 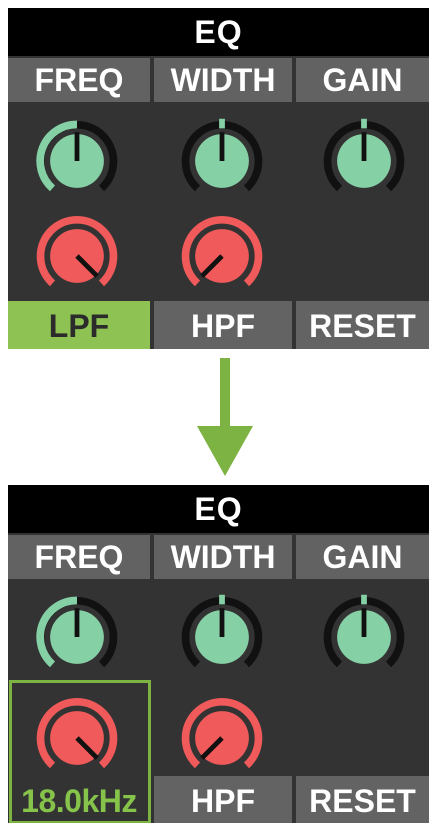 I want to click on down-arrow-icon, so click(x=225, y=417).